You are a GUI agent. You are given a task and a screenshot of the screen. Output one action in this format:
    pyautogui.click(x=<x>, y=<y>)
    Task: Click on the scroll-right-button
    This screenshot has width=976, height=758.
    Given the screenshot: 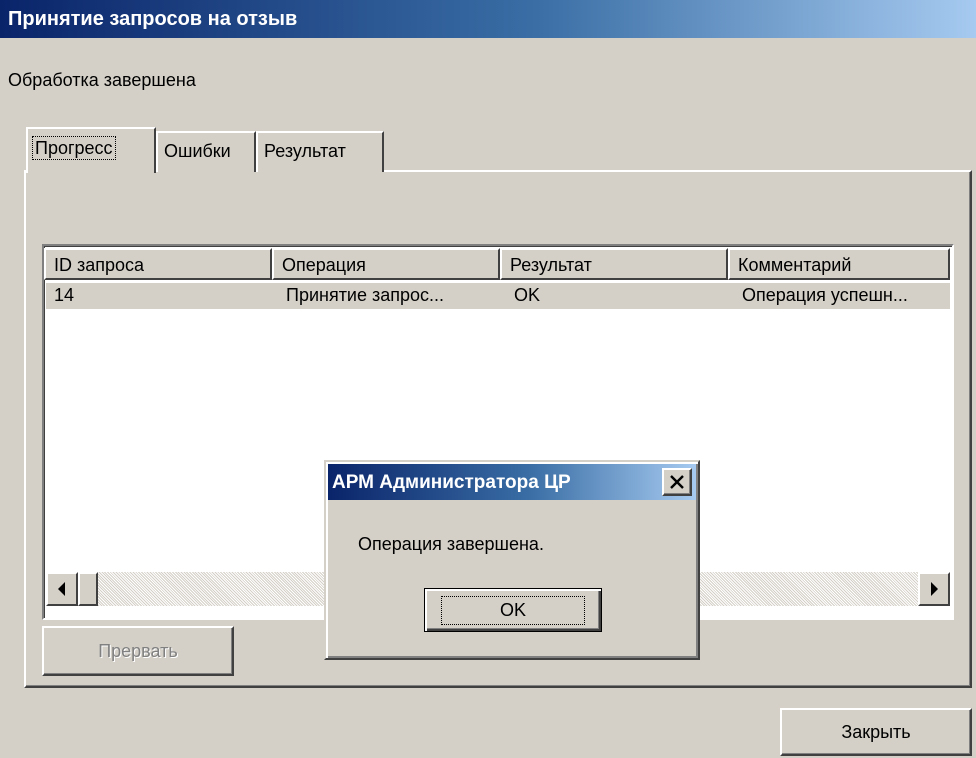 What is the action you would take?
    pyautogui.click(x=934, y=589)
    